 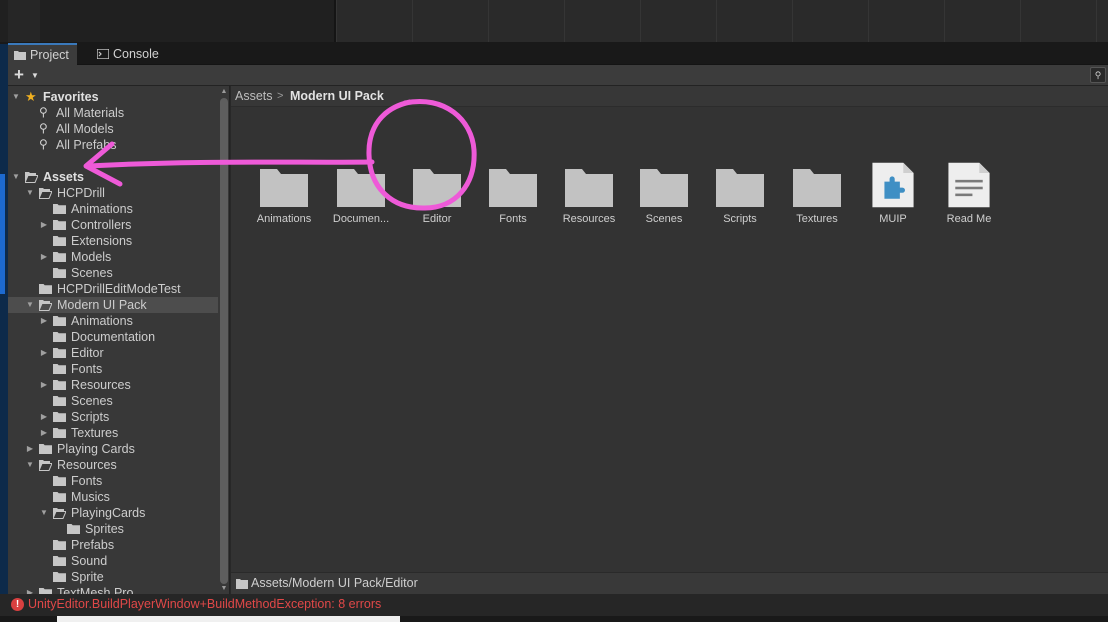 What do you see at coordinates (113, 321) in the screenshot?
I see `tree-item: ▶ Animations` at bounding box center [113, 321].